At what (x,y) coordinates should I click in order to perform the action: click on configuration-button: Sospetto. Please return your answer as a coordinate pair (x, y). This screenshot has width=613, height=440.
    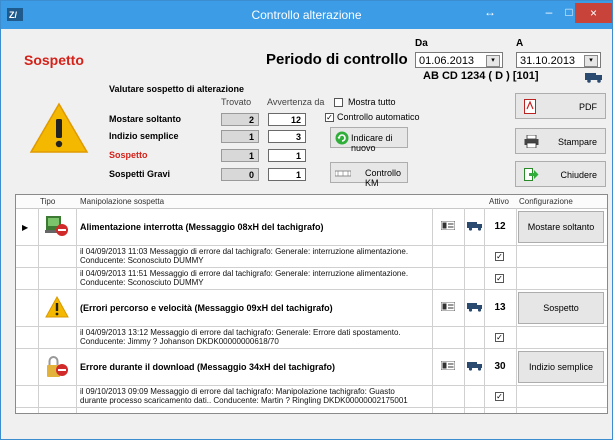
    Looking at the image, I should click on (561, 308).